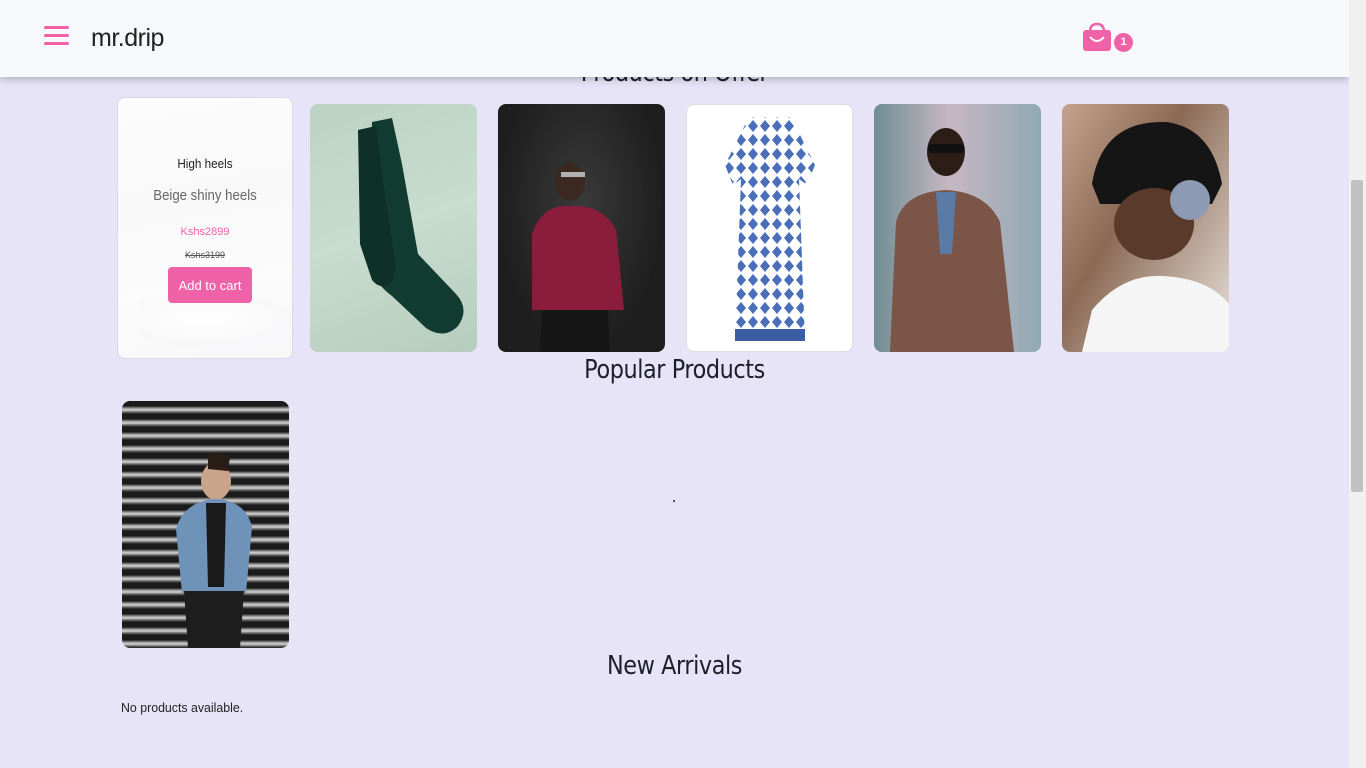  Describe the element at coordinates (214, 550) in the screenshot. I see `denim-man-image` at that location.